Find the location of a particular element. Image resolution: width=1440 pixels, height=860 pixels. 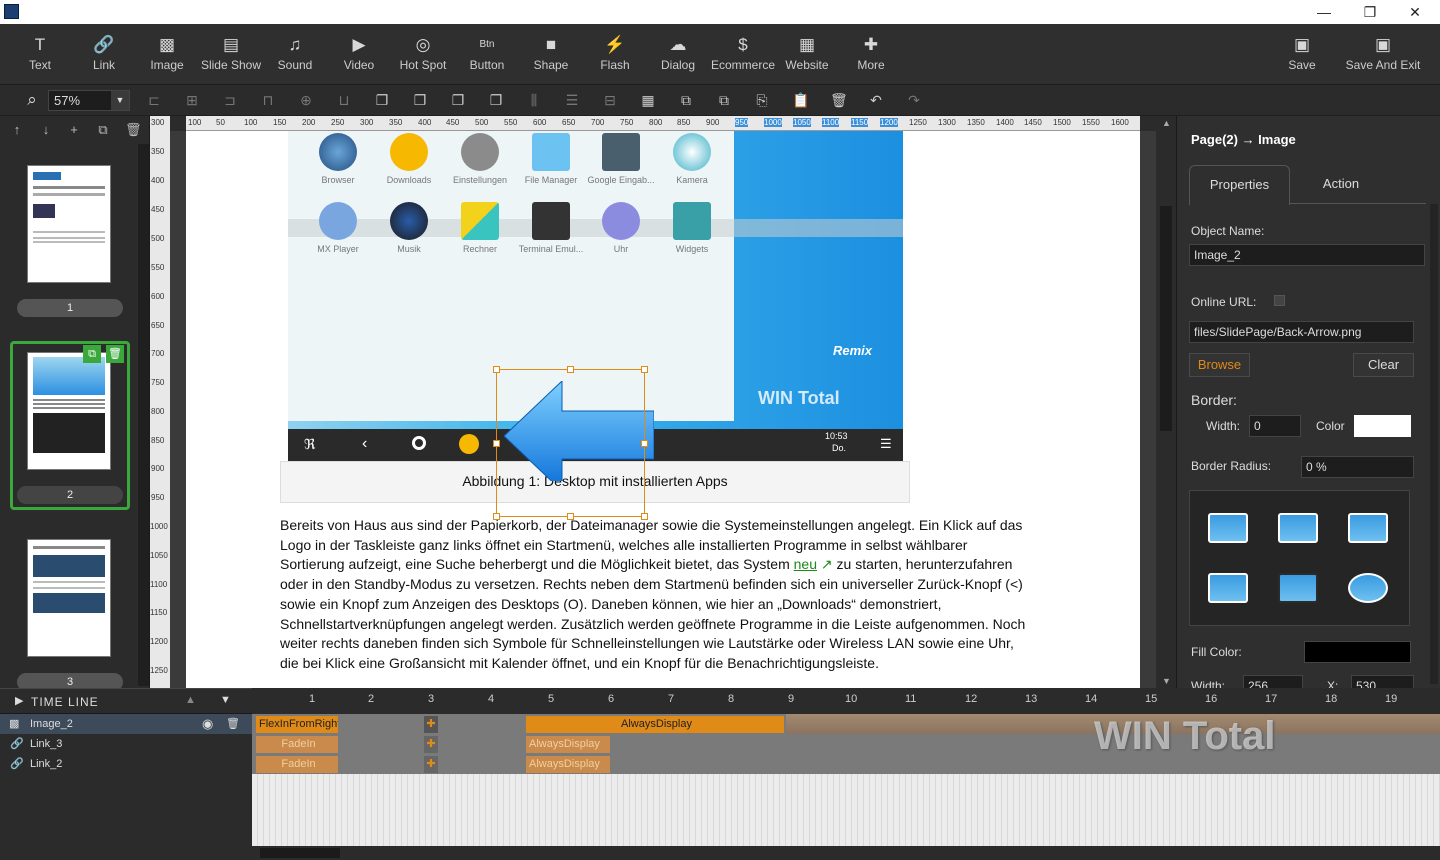

tool-shape-button: ■ Shape is located at coordinates (551, 53).